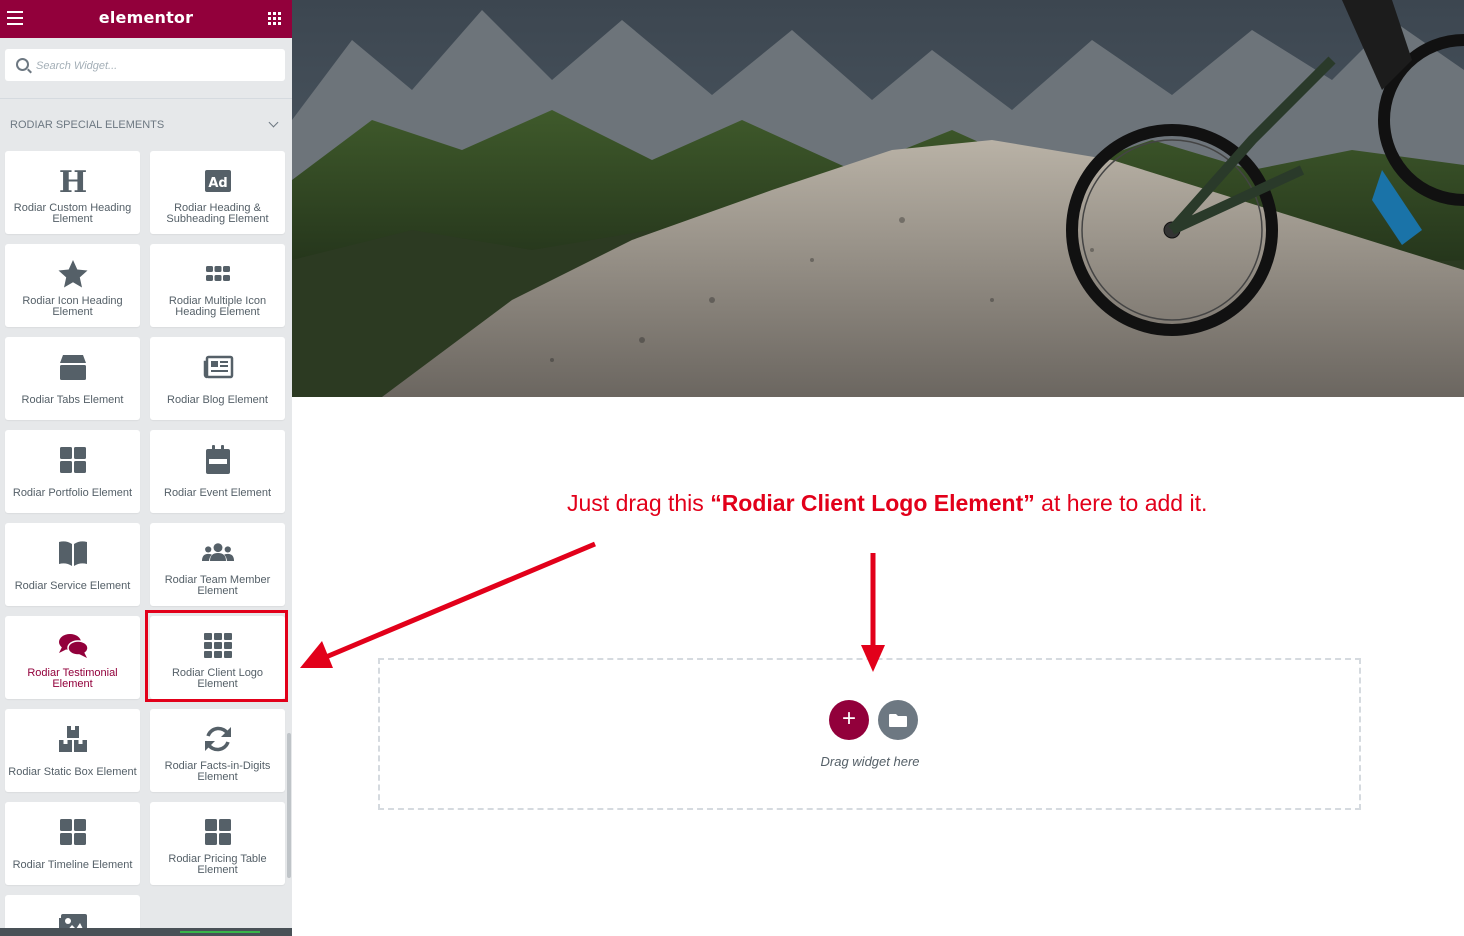 The image size is (1464, 936). I want to click on users-icon, so click(217, 552).